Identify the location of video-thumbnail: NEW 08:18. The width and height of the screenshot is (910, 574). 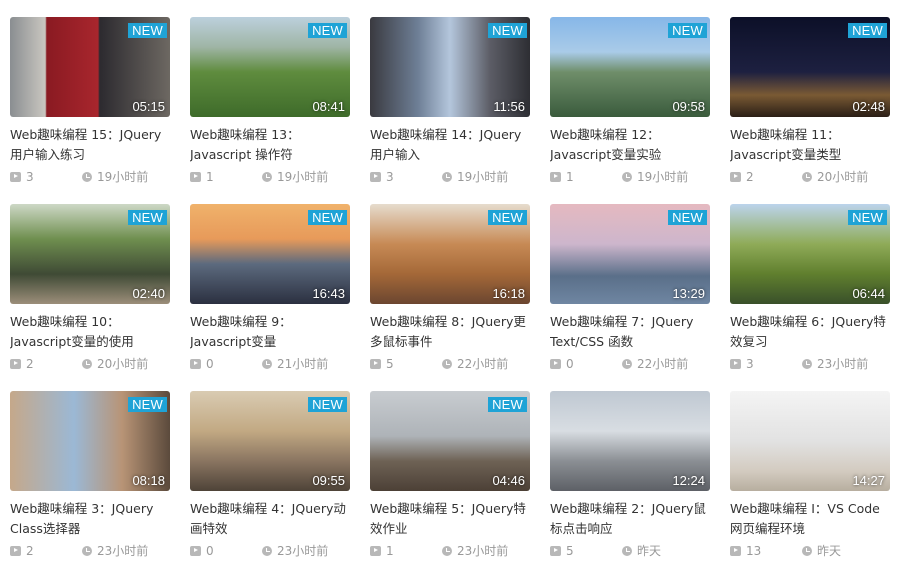
(90, 441).